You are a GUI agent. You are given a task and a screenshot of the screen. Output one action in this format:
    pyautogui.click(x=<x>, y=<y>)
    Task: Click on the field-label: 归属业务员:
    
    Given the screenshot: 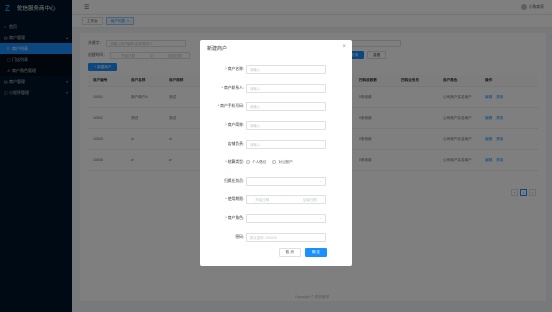 What is the action you would take?
    pyautogui.click(x=223, y=181)
    